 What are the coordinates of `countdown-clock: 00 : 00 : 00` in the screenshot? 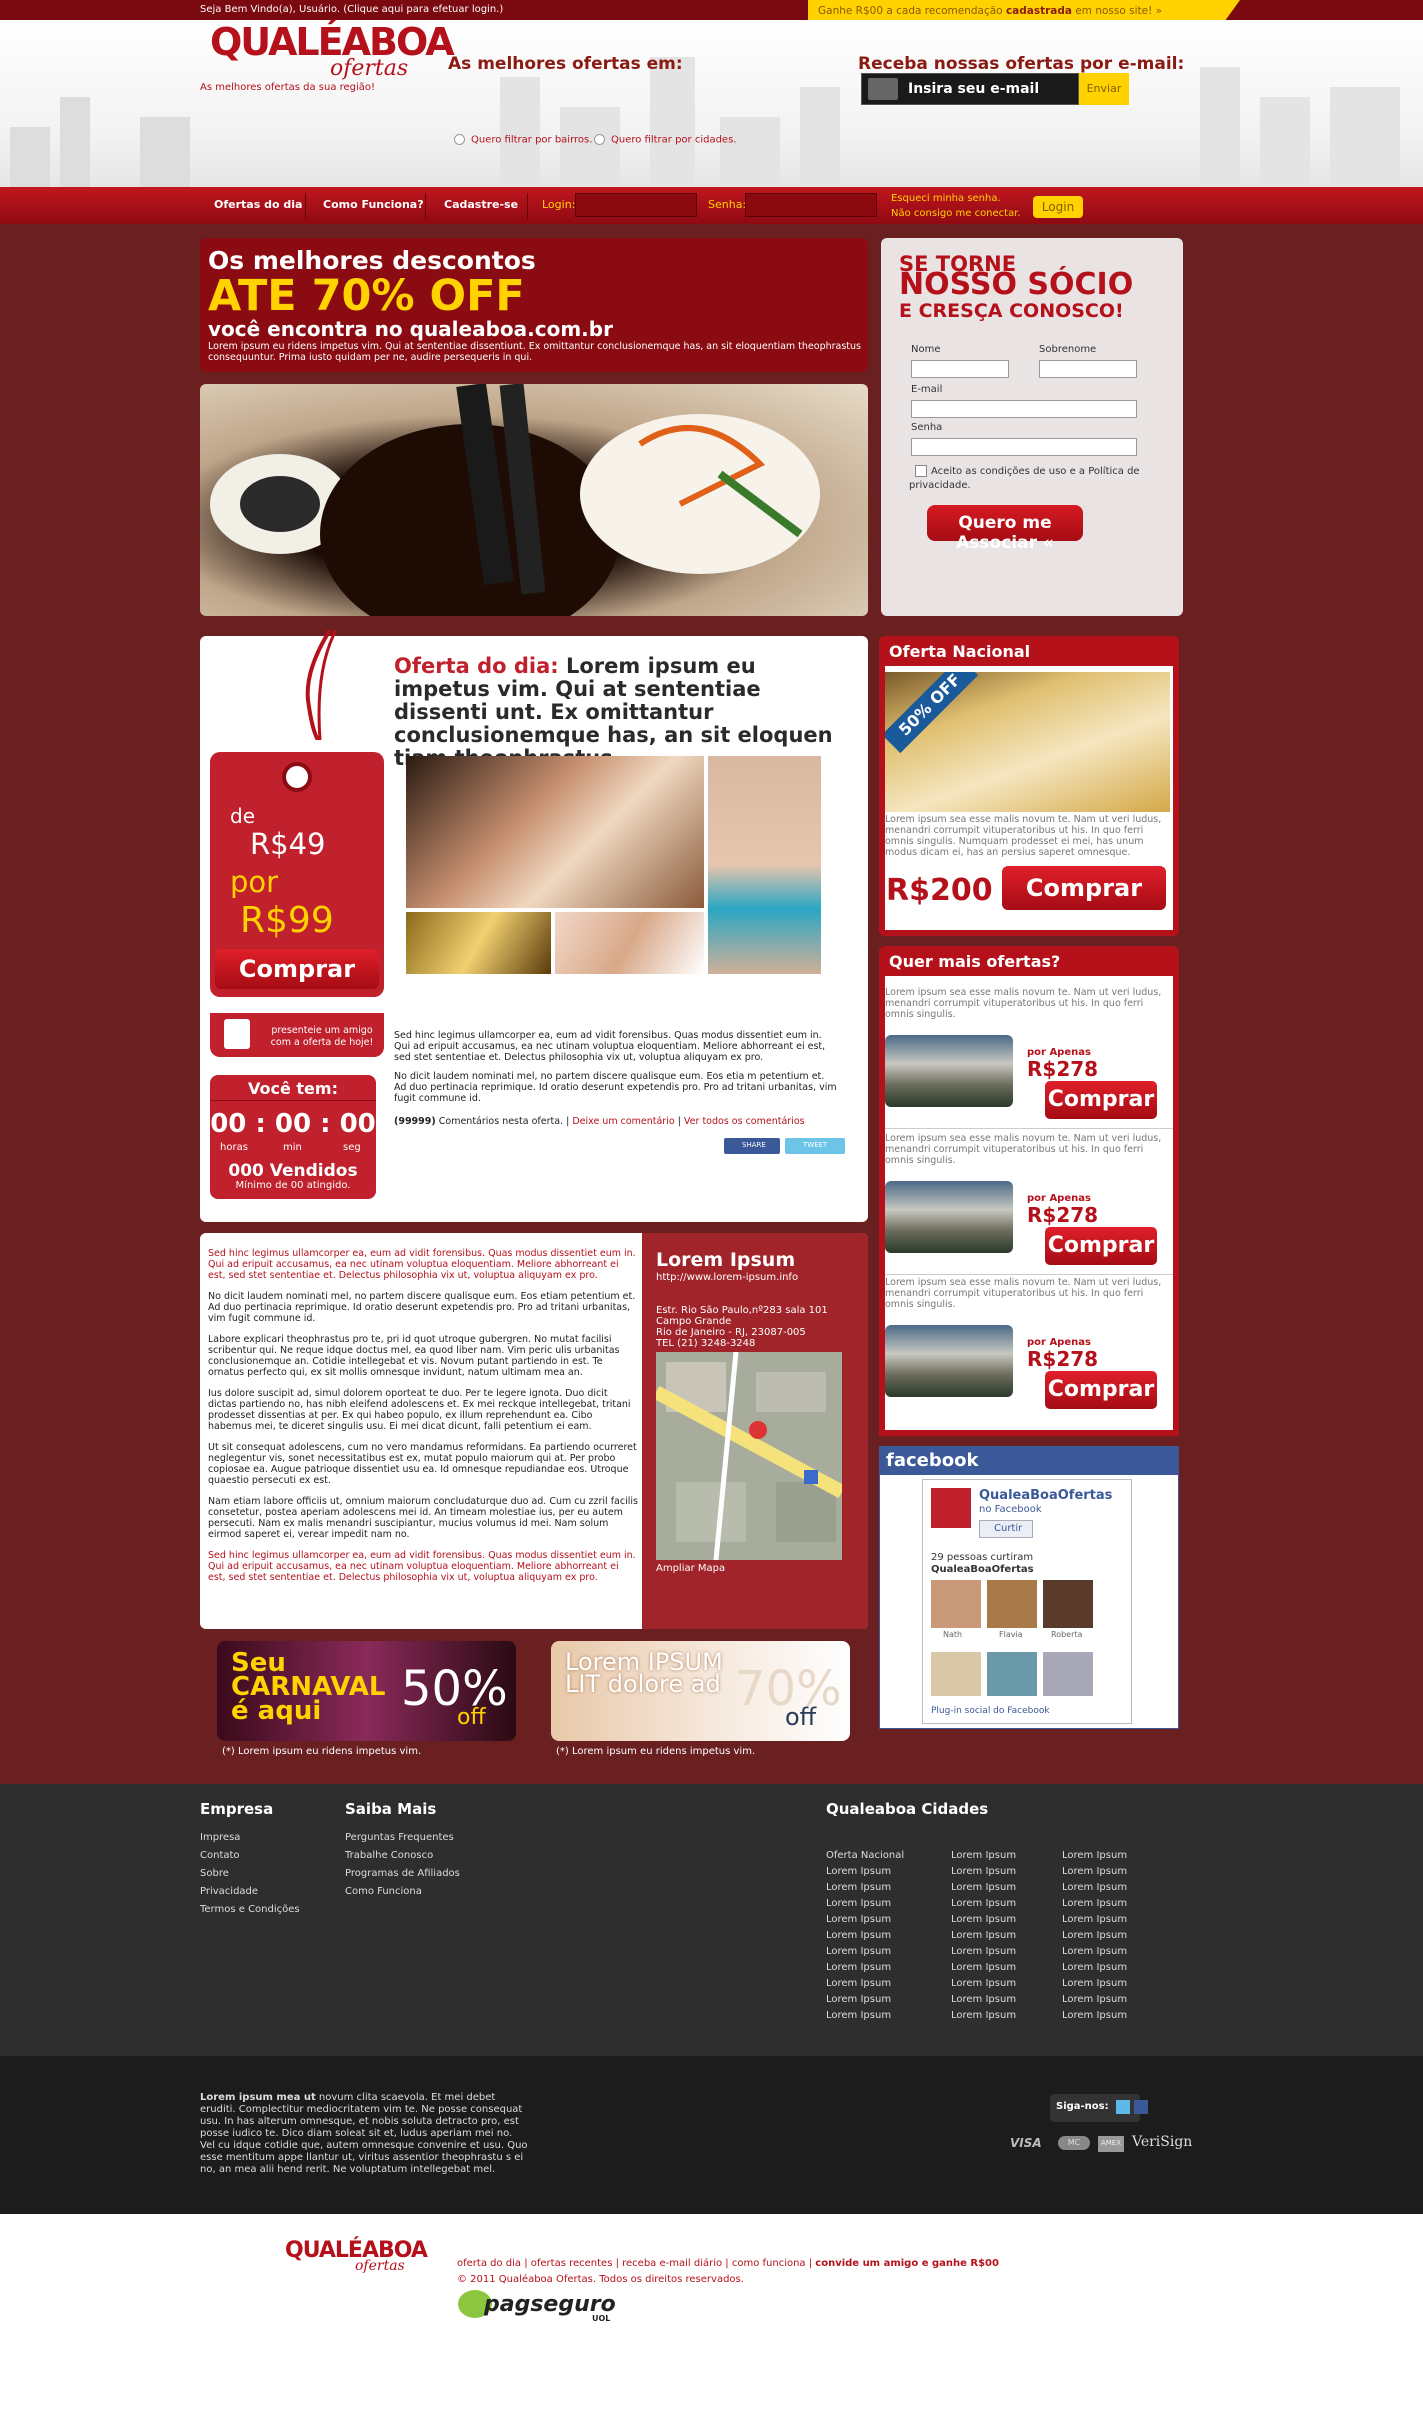 It's located at (293, 1124).